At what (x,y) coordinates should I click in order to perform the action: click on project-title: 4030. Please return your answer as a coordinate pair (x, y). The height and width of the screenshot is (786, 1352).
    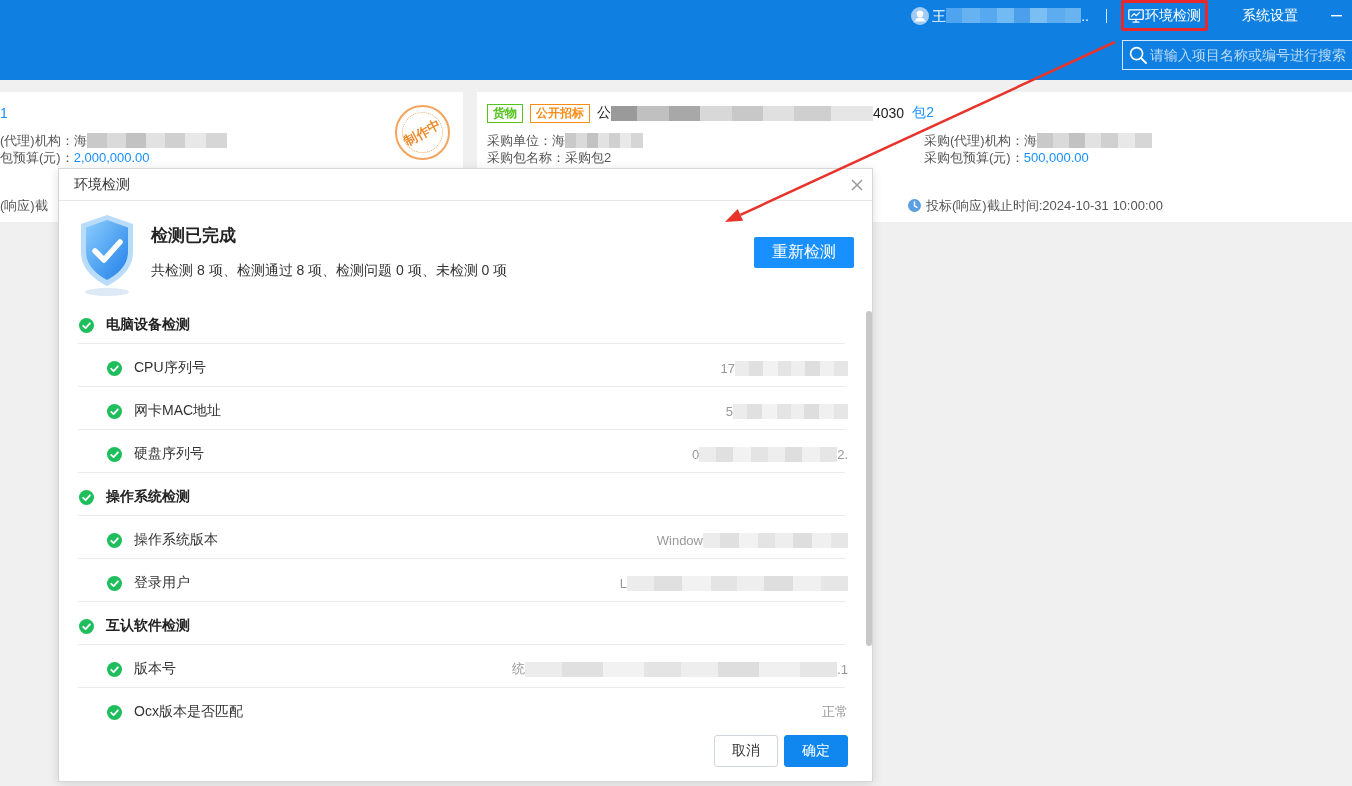
    Looking at the image, I should click on (889, 113).